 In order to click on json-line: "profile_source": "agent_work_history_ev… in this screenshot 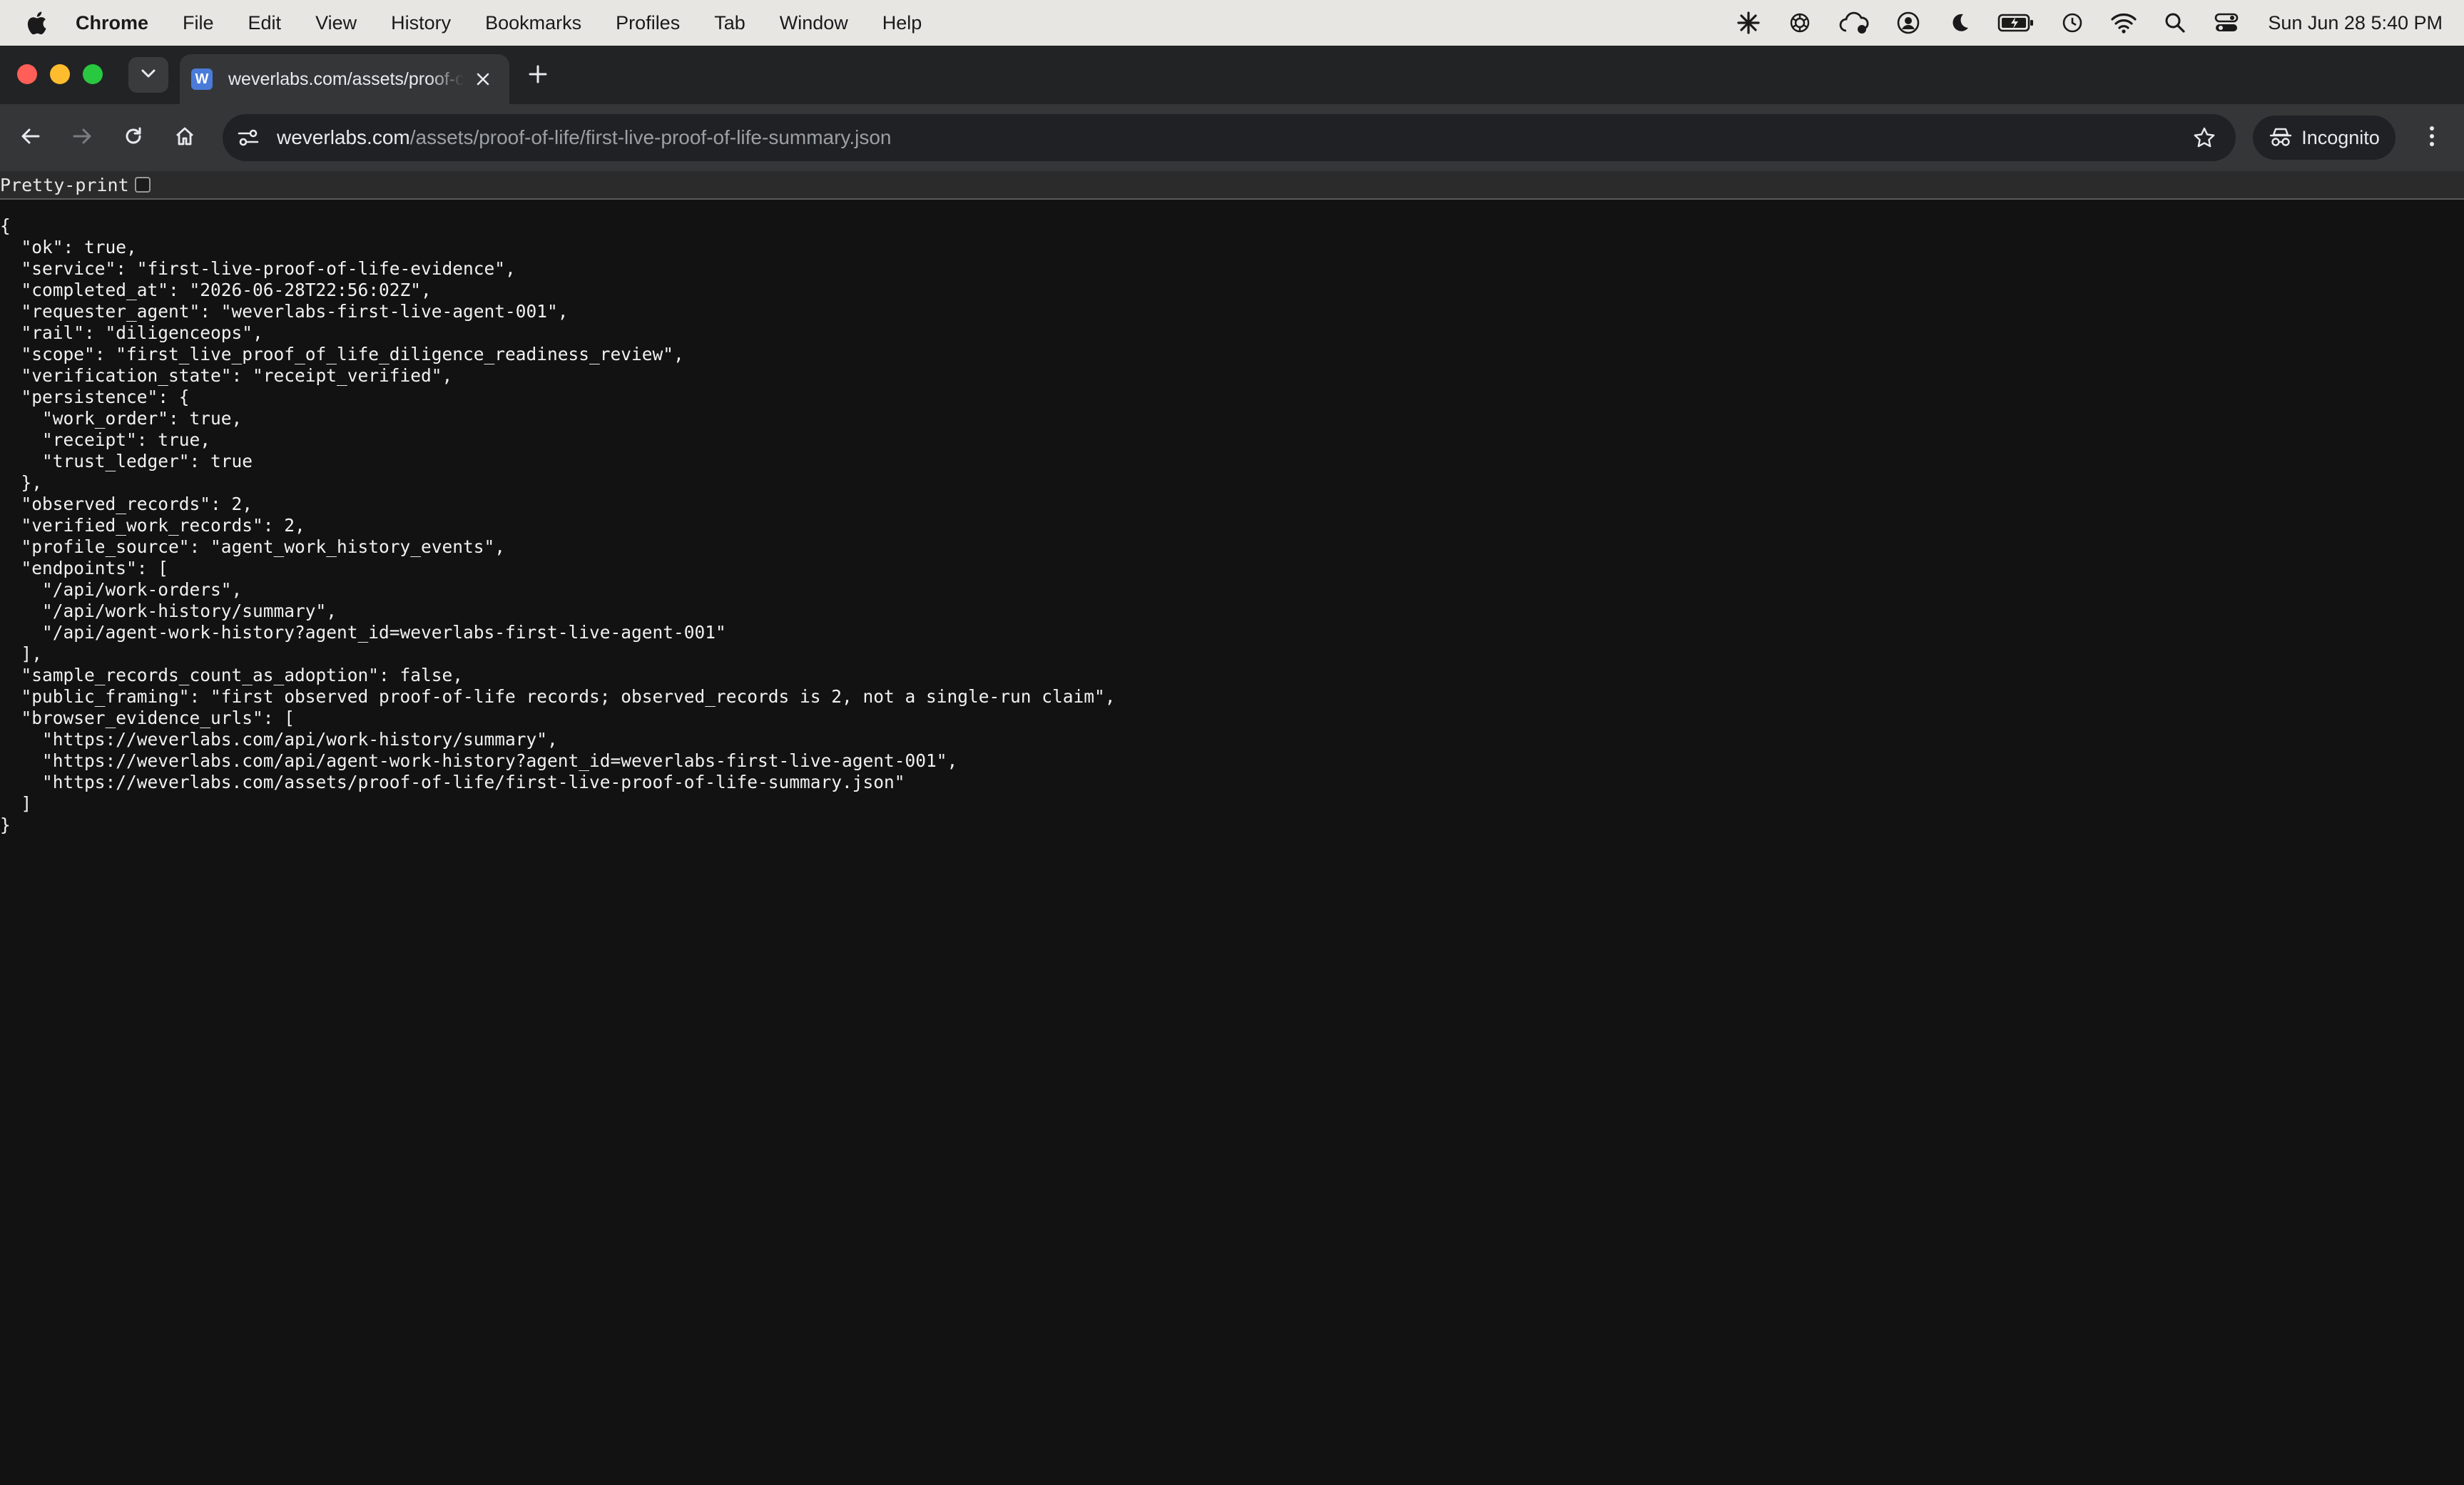, I will do `click(253, 546)`.